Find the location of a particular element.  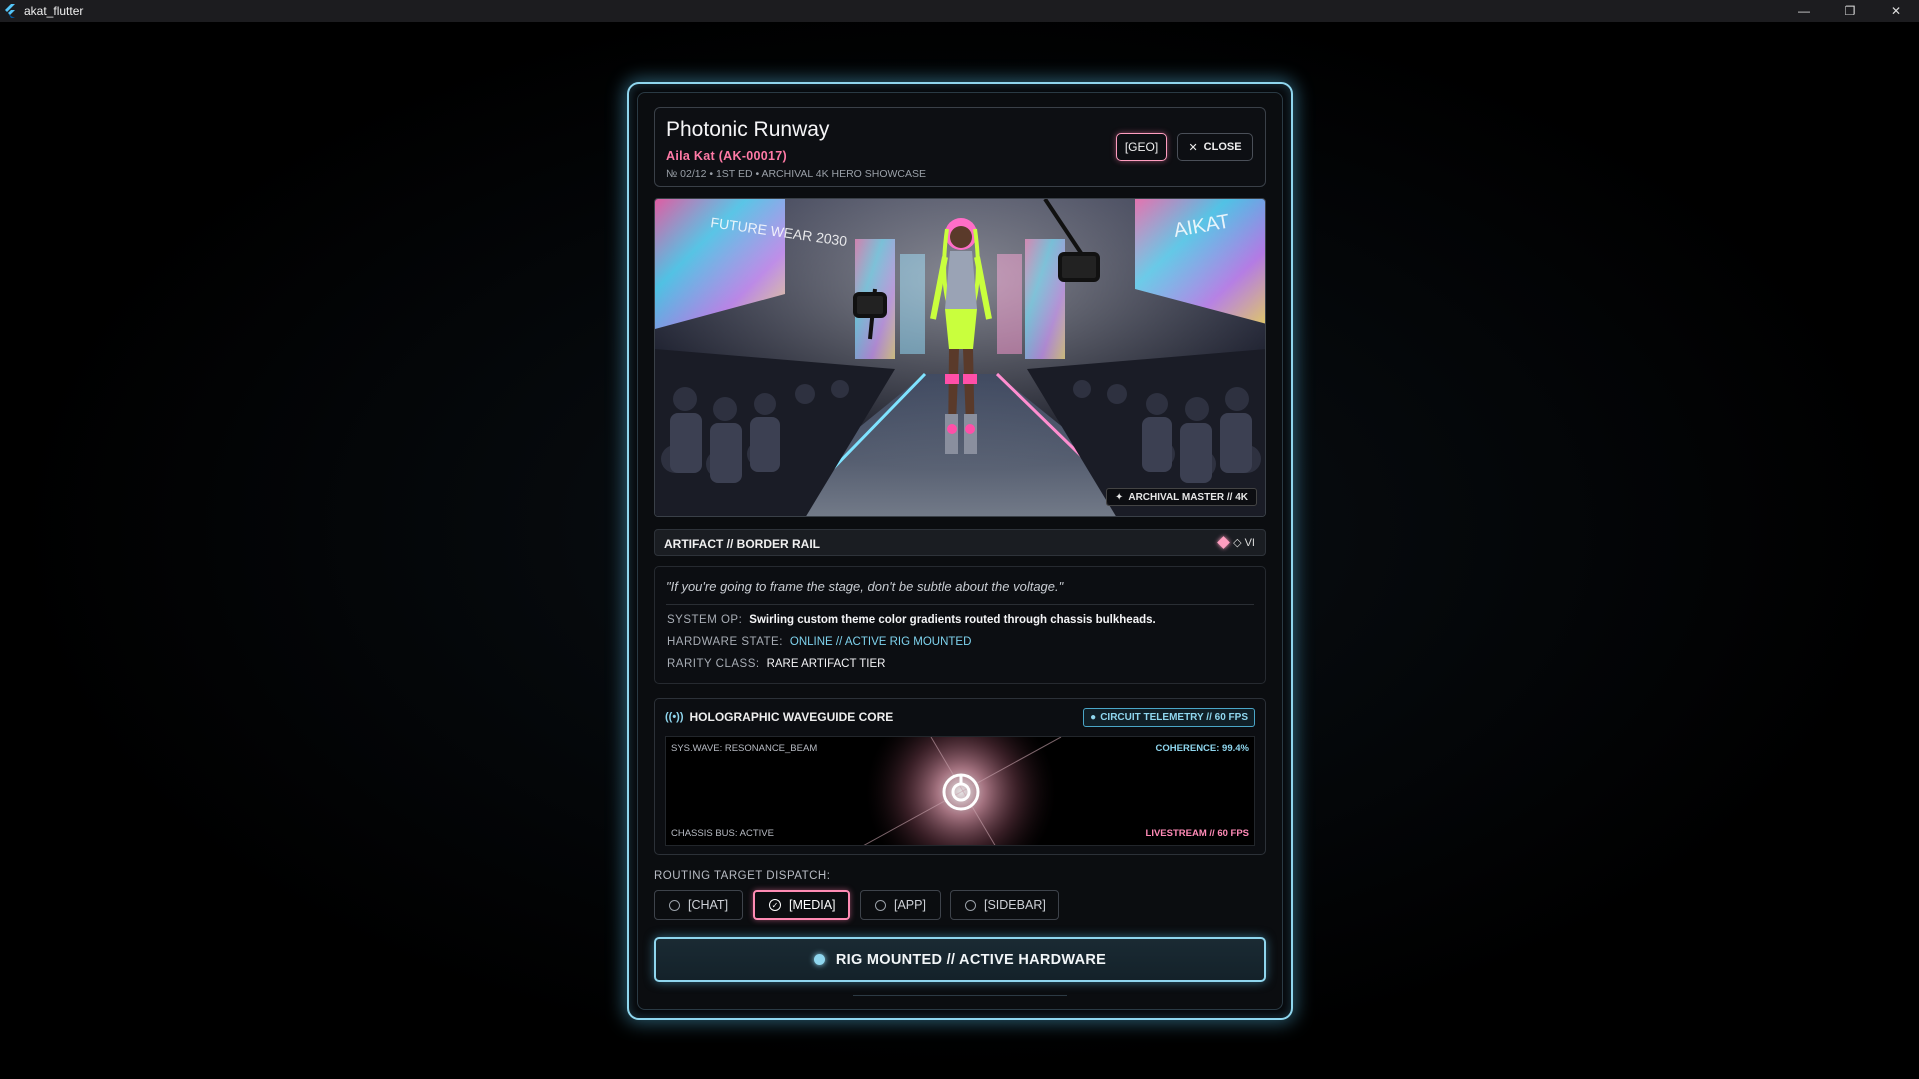

window-titlebar: akat_flutter — ❐ ✕ is located at coordinates (959, 11).